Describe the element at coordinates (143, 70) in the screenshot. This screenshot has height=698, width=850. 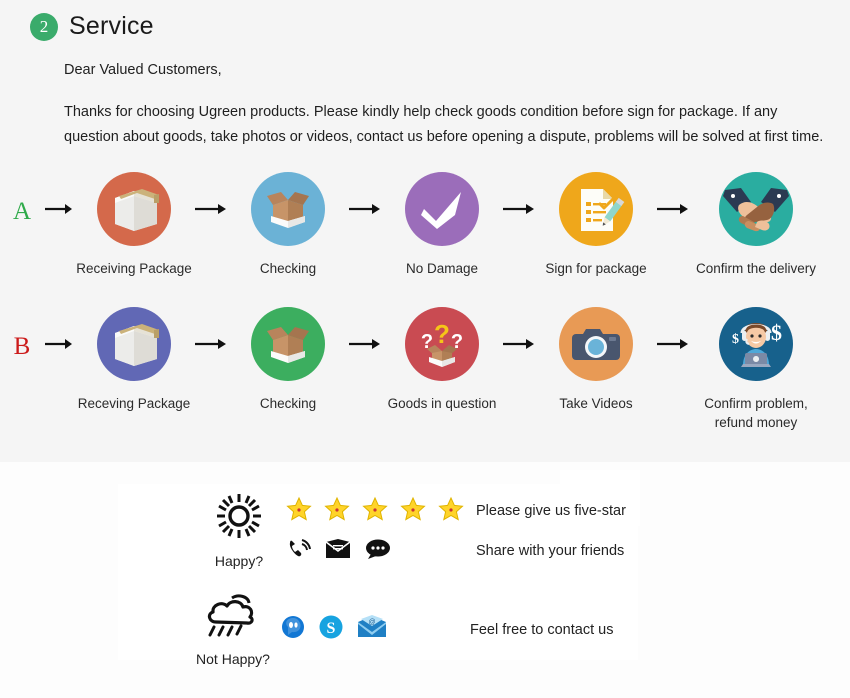
I see `greeting-line: Dear Valued Customers,` at that location.